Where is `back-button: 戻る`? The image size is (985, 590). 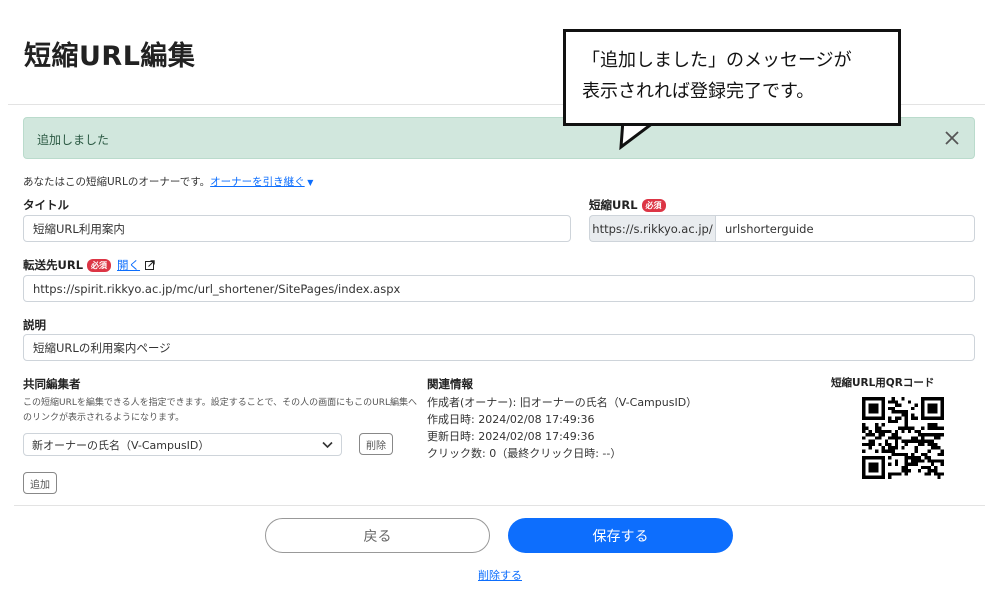 back-button: 戻る is located at coordinates (377, 535).